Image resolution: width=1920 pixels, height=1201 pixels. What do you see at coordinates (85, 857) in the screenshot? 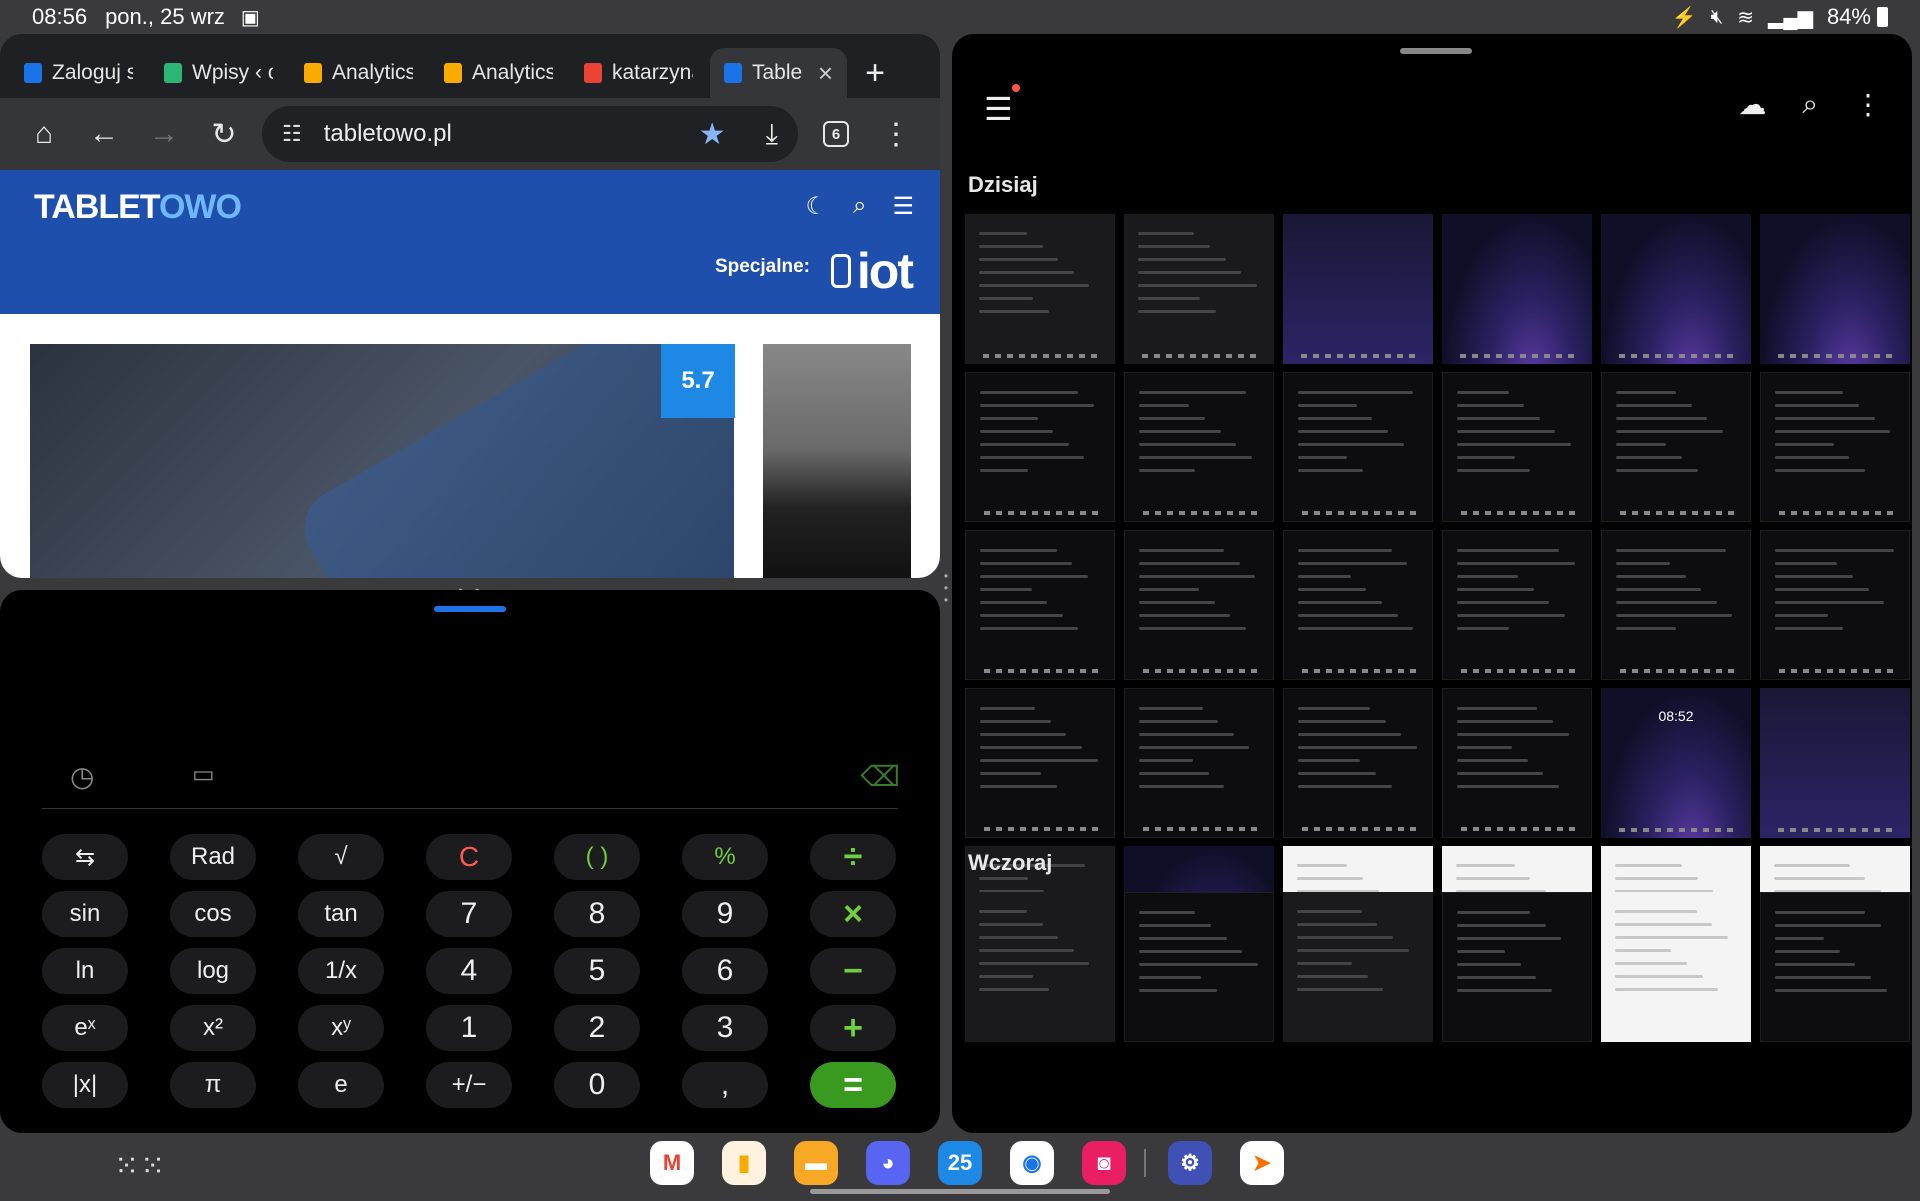
I see `calc-key: ⇆` at bounding box center [85, 857].